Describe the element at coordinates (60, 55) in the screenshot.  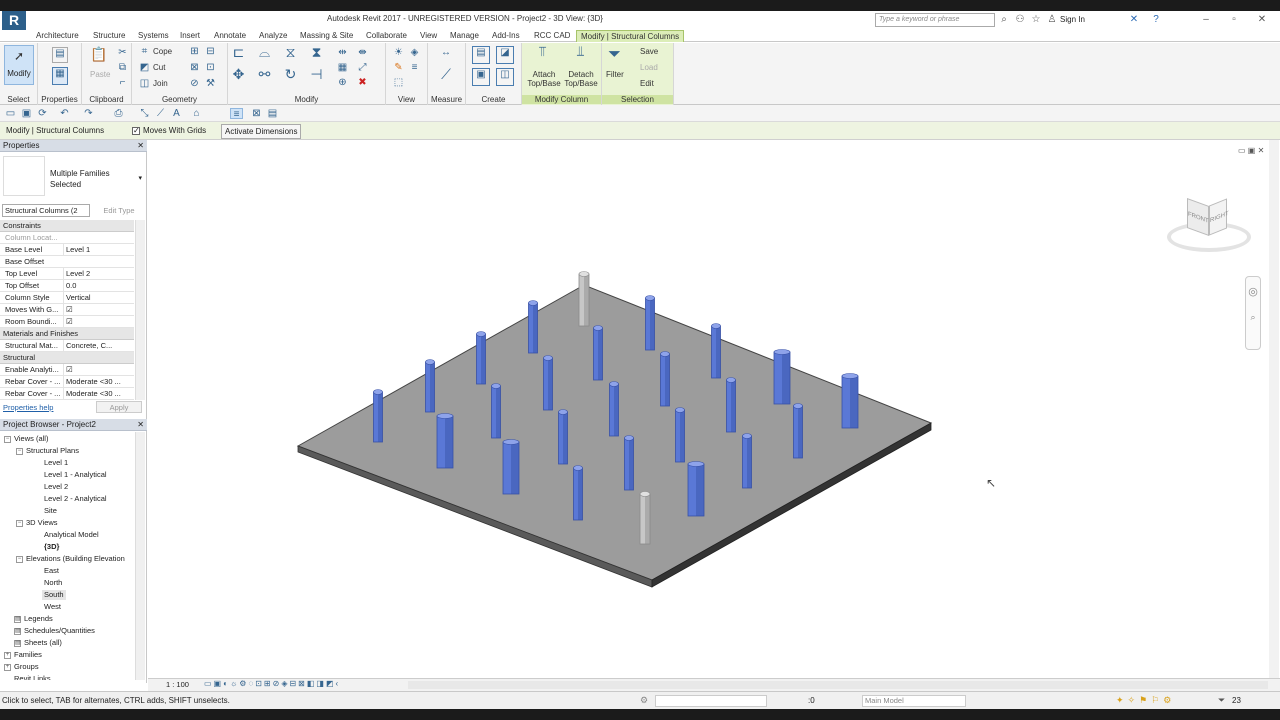
I see `type-properties-icon: ▤` at that location.